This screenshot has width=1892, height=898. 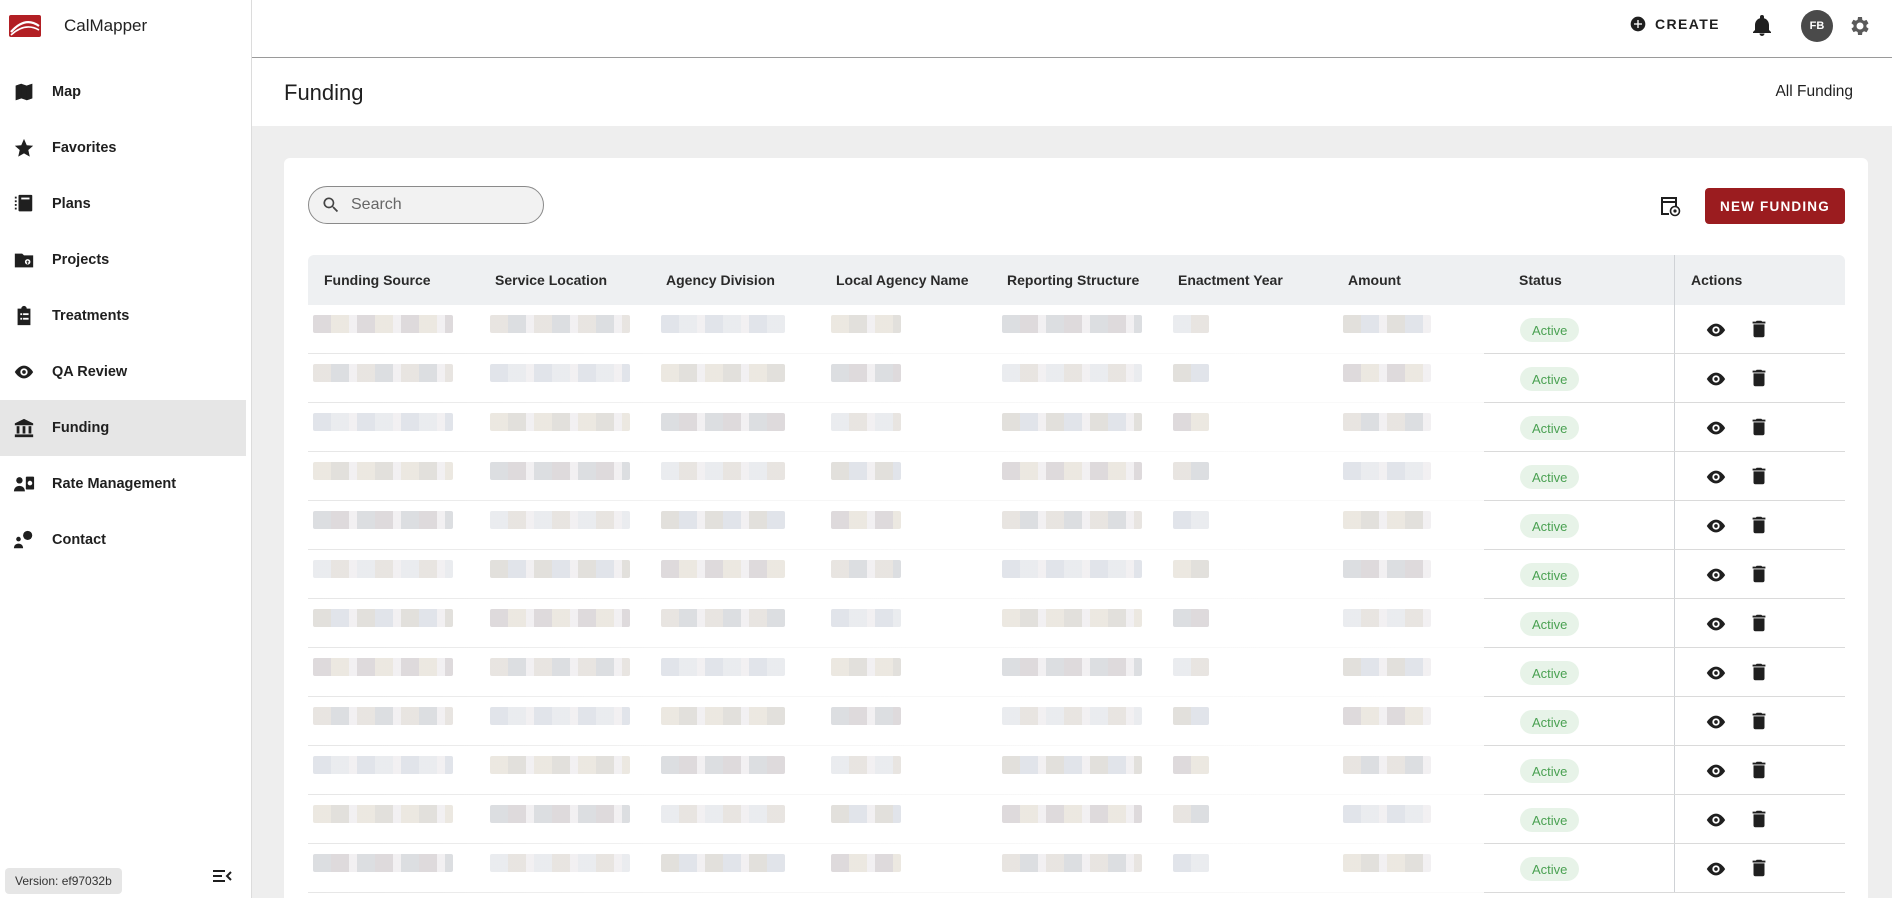 What do you see at coordinates (1817, 26) in the screenshot?
I see `avatar: FB` at bounding box center [1817, 26].